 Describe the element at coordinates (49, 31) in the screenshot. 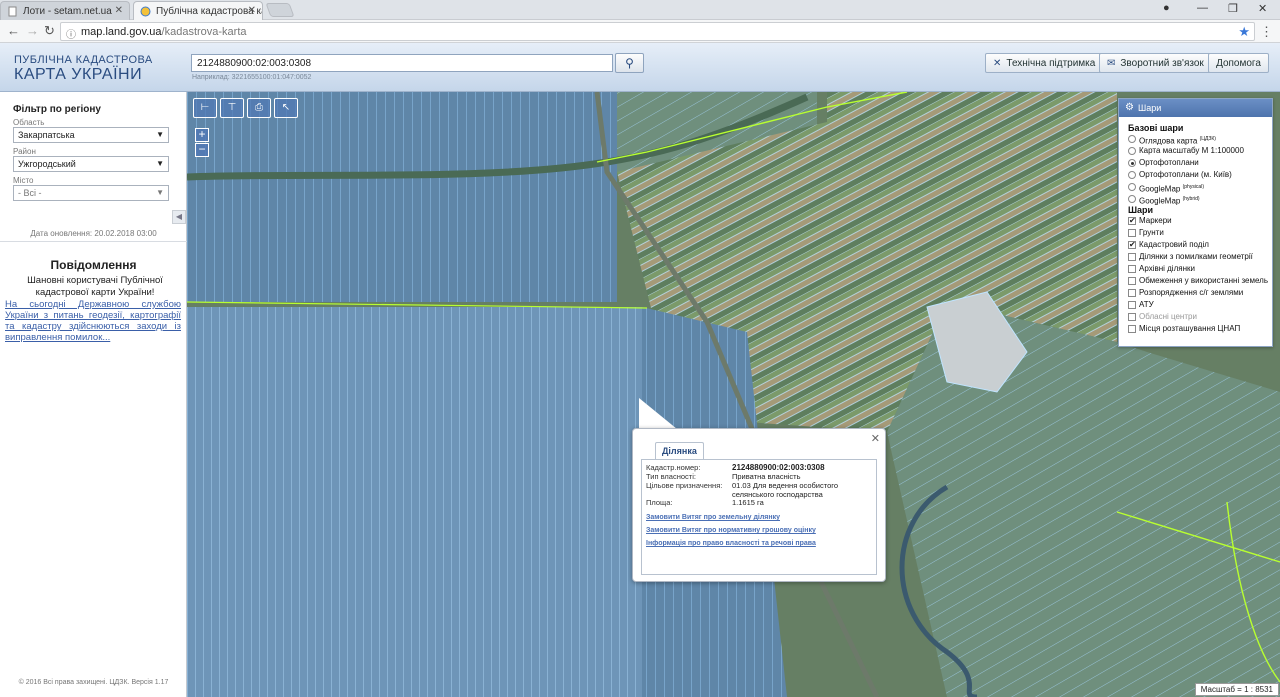

I see `reload-icon: ↻` at that location.